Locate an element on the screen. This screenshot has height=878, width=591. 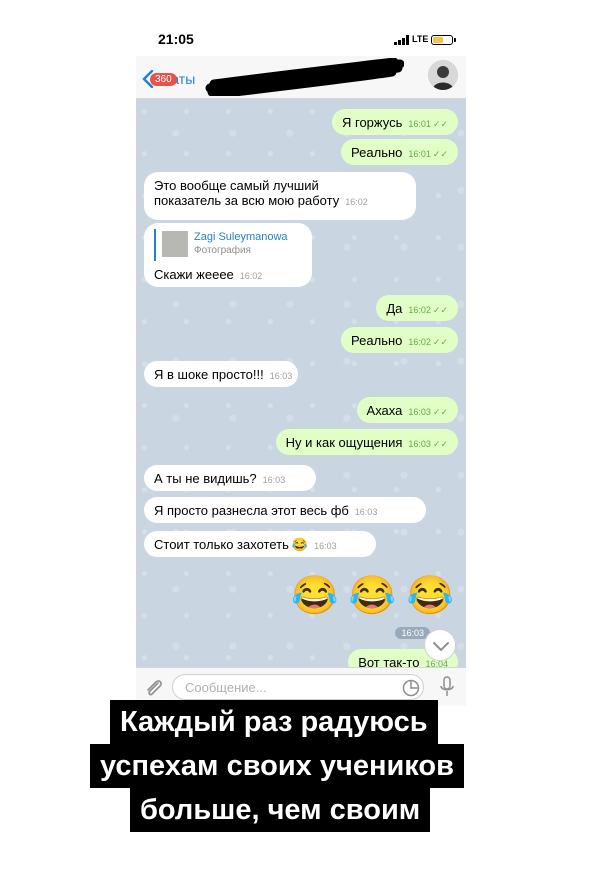
incoming-message: А ты не видишь? 16:03 is located at coordinates (230, 478).